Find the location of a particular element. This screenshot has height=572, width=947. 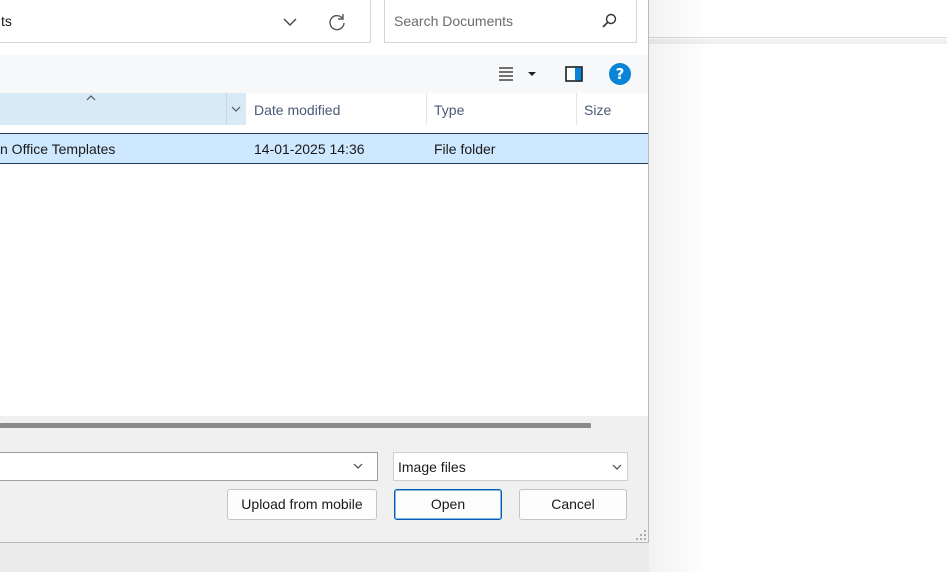

column-header-type: Type is located at coordinates (449, 110).